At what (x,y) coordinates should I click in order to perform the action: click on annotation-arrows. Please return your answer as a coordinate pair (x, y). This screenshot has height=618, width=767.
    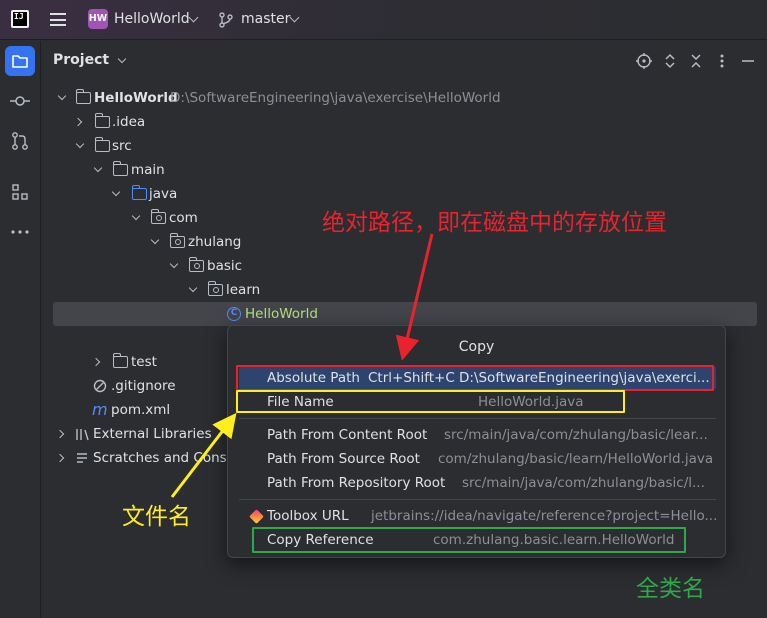
    Looking at the image, I should click on (302, 365).